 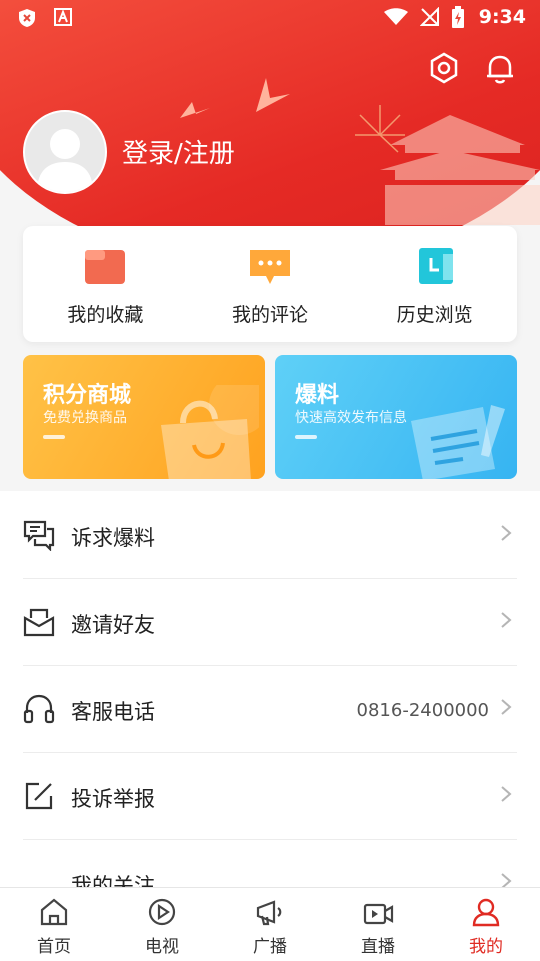 What do you see at coordinates (39, 709) in the screenshot?
I see `headset-icon` at bounding box center [39, 709].